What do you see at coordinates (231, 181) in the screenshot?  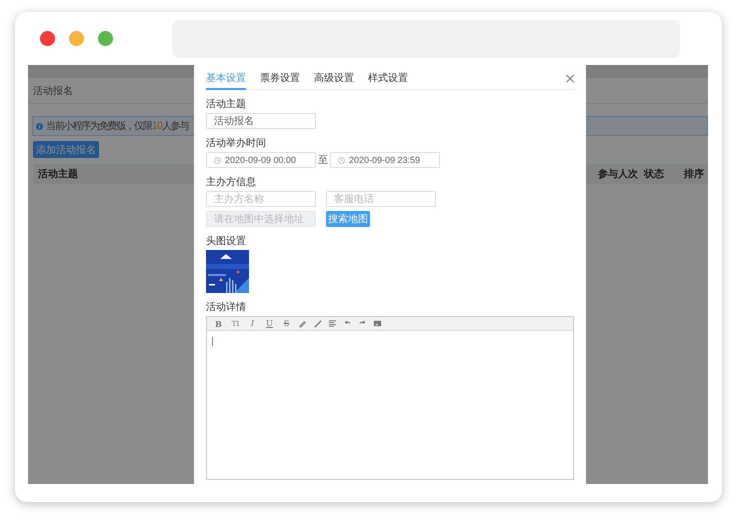 I see `section-label: 主办方信息` at bounding box center [231, 181].